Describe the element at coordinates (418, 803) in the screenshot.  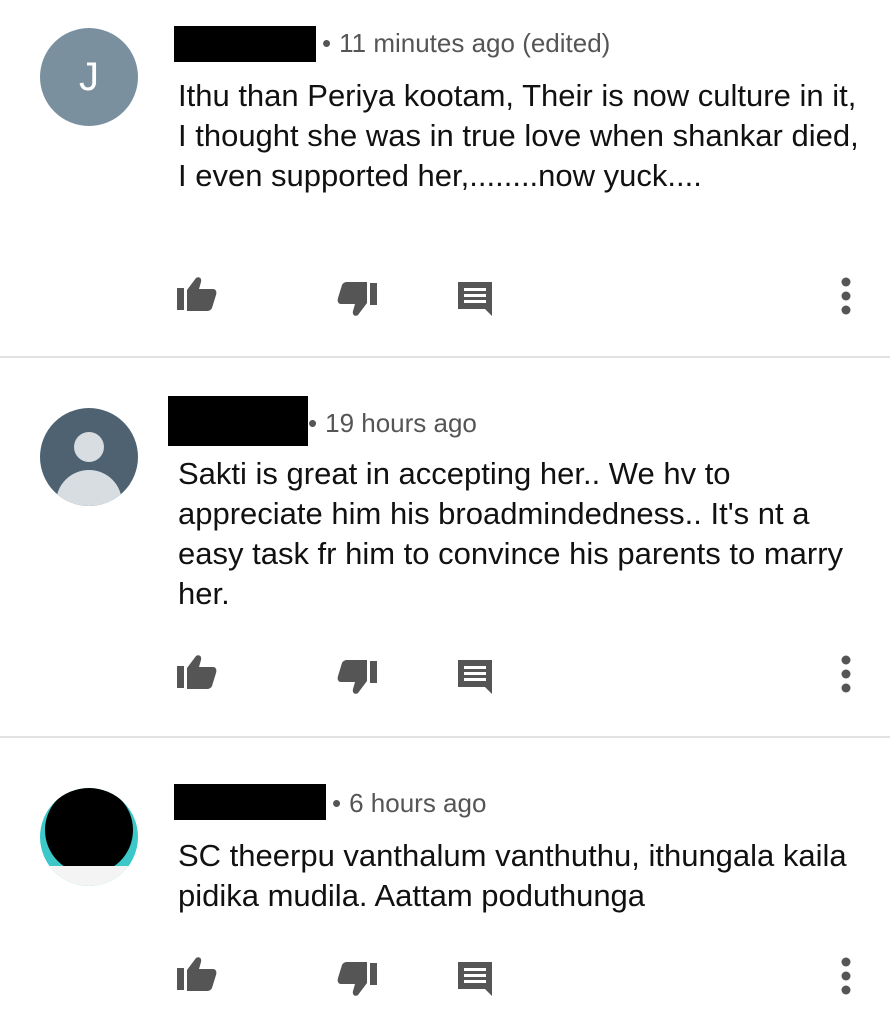
I see `comment-timestamp: 6 hours ago` at that location.